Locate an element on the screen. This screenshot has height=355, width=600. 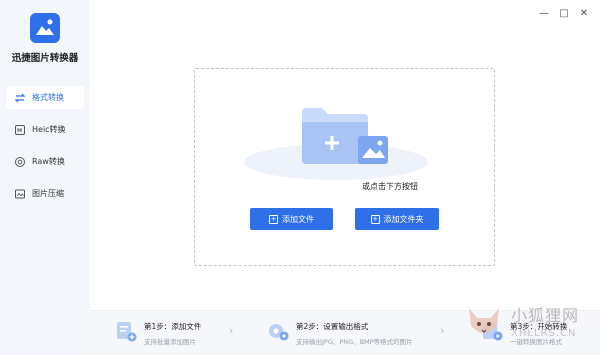
watermark-url: XHLLRS.CN is located at coordinates (544, 333).